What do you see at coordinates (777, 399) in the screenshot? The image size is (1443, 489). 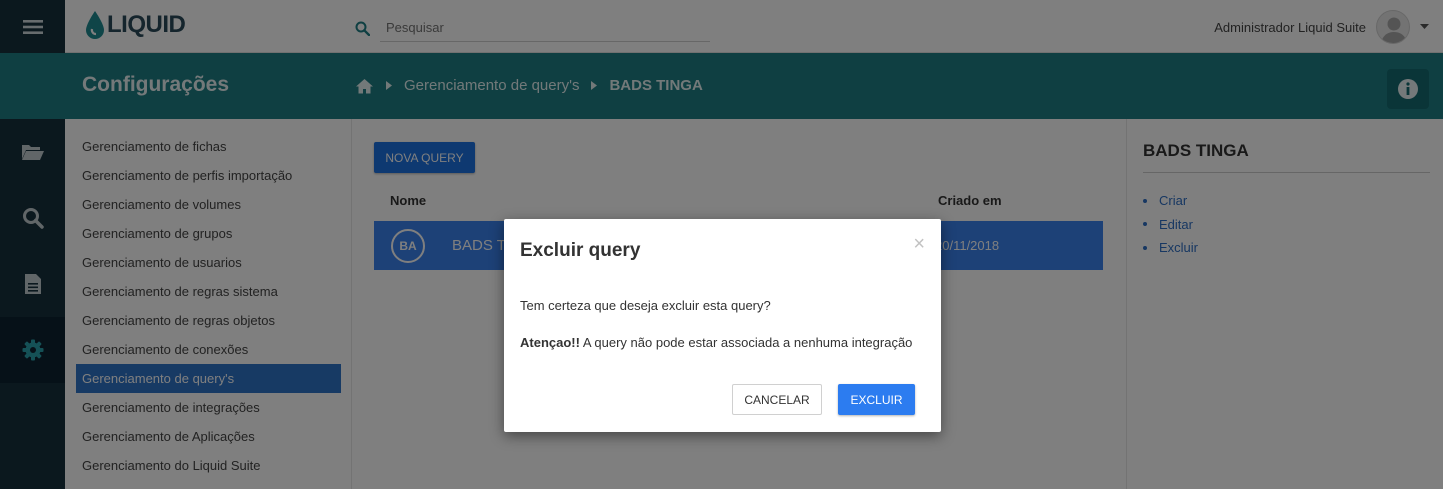 I see `cancel-button: CANCELAR` at bounding box center [777, 399].